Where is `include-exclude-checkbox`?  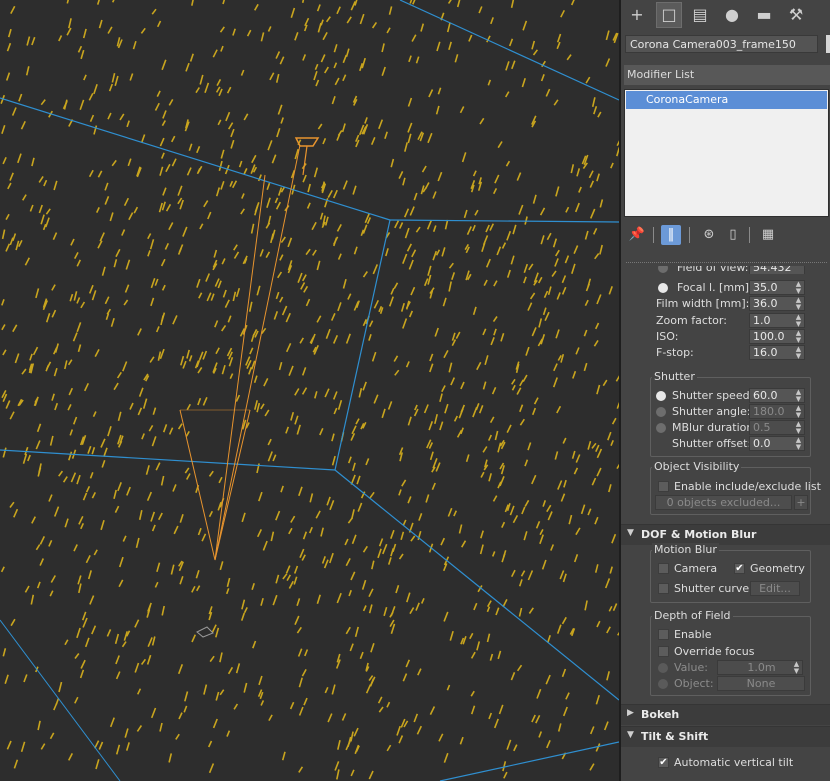
include-exclude-checkbox is located at coordinates (663, 486).